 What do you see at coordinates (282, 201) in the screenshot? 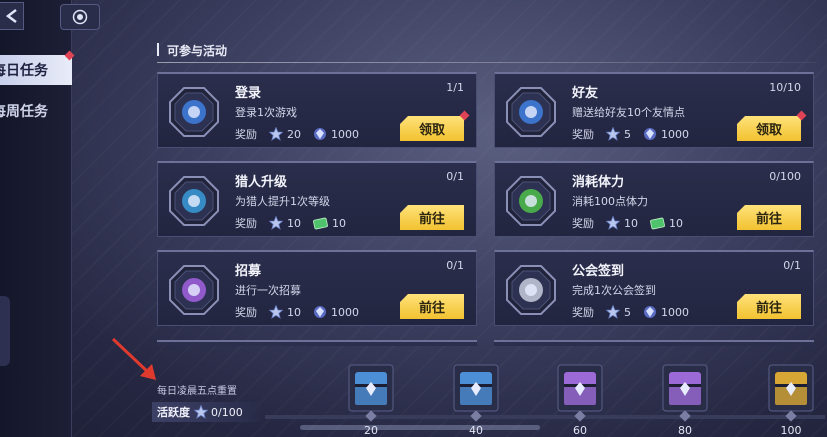
I see `task-description: 为猎人提升1次等级` at bounding box center [282, 201].